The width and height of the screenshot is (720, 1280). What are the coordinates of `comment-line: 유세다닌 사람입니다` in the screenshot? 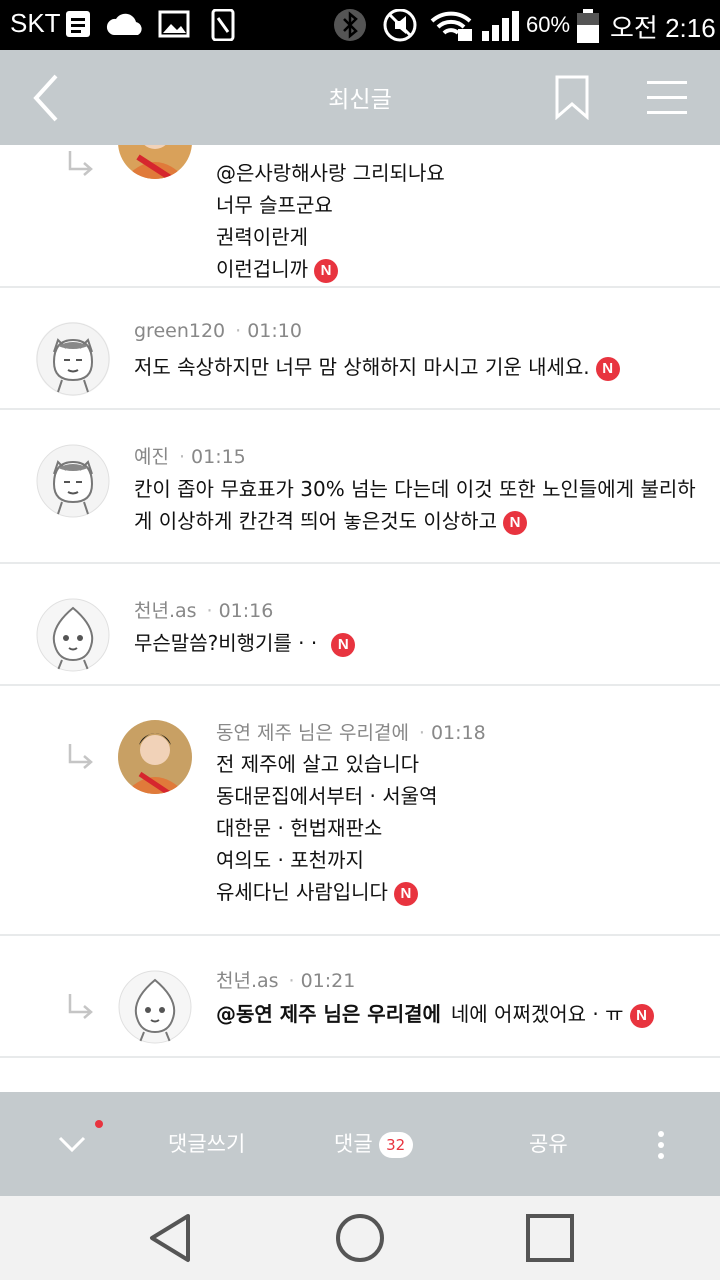 It's located at (302, 892).